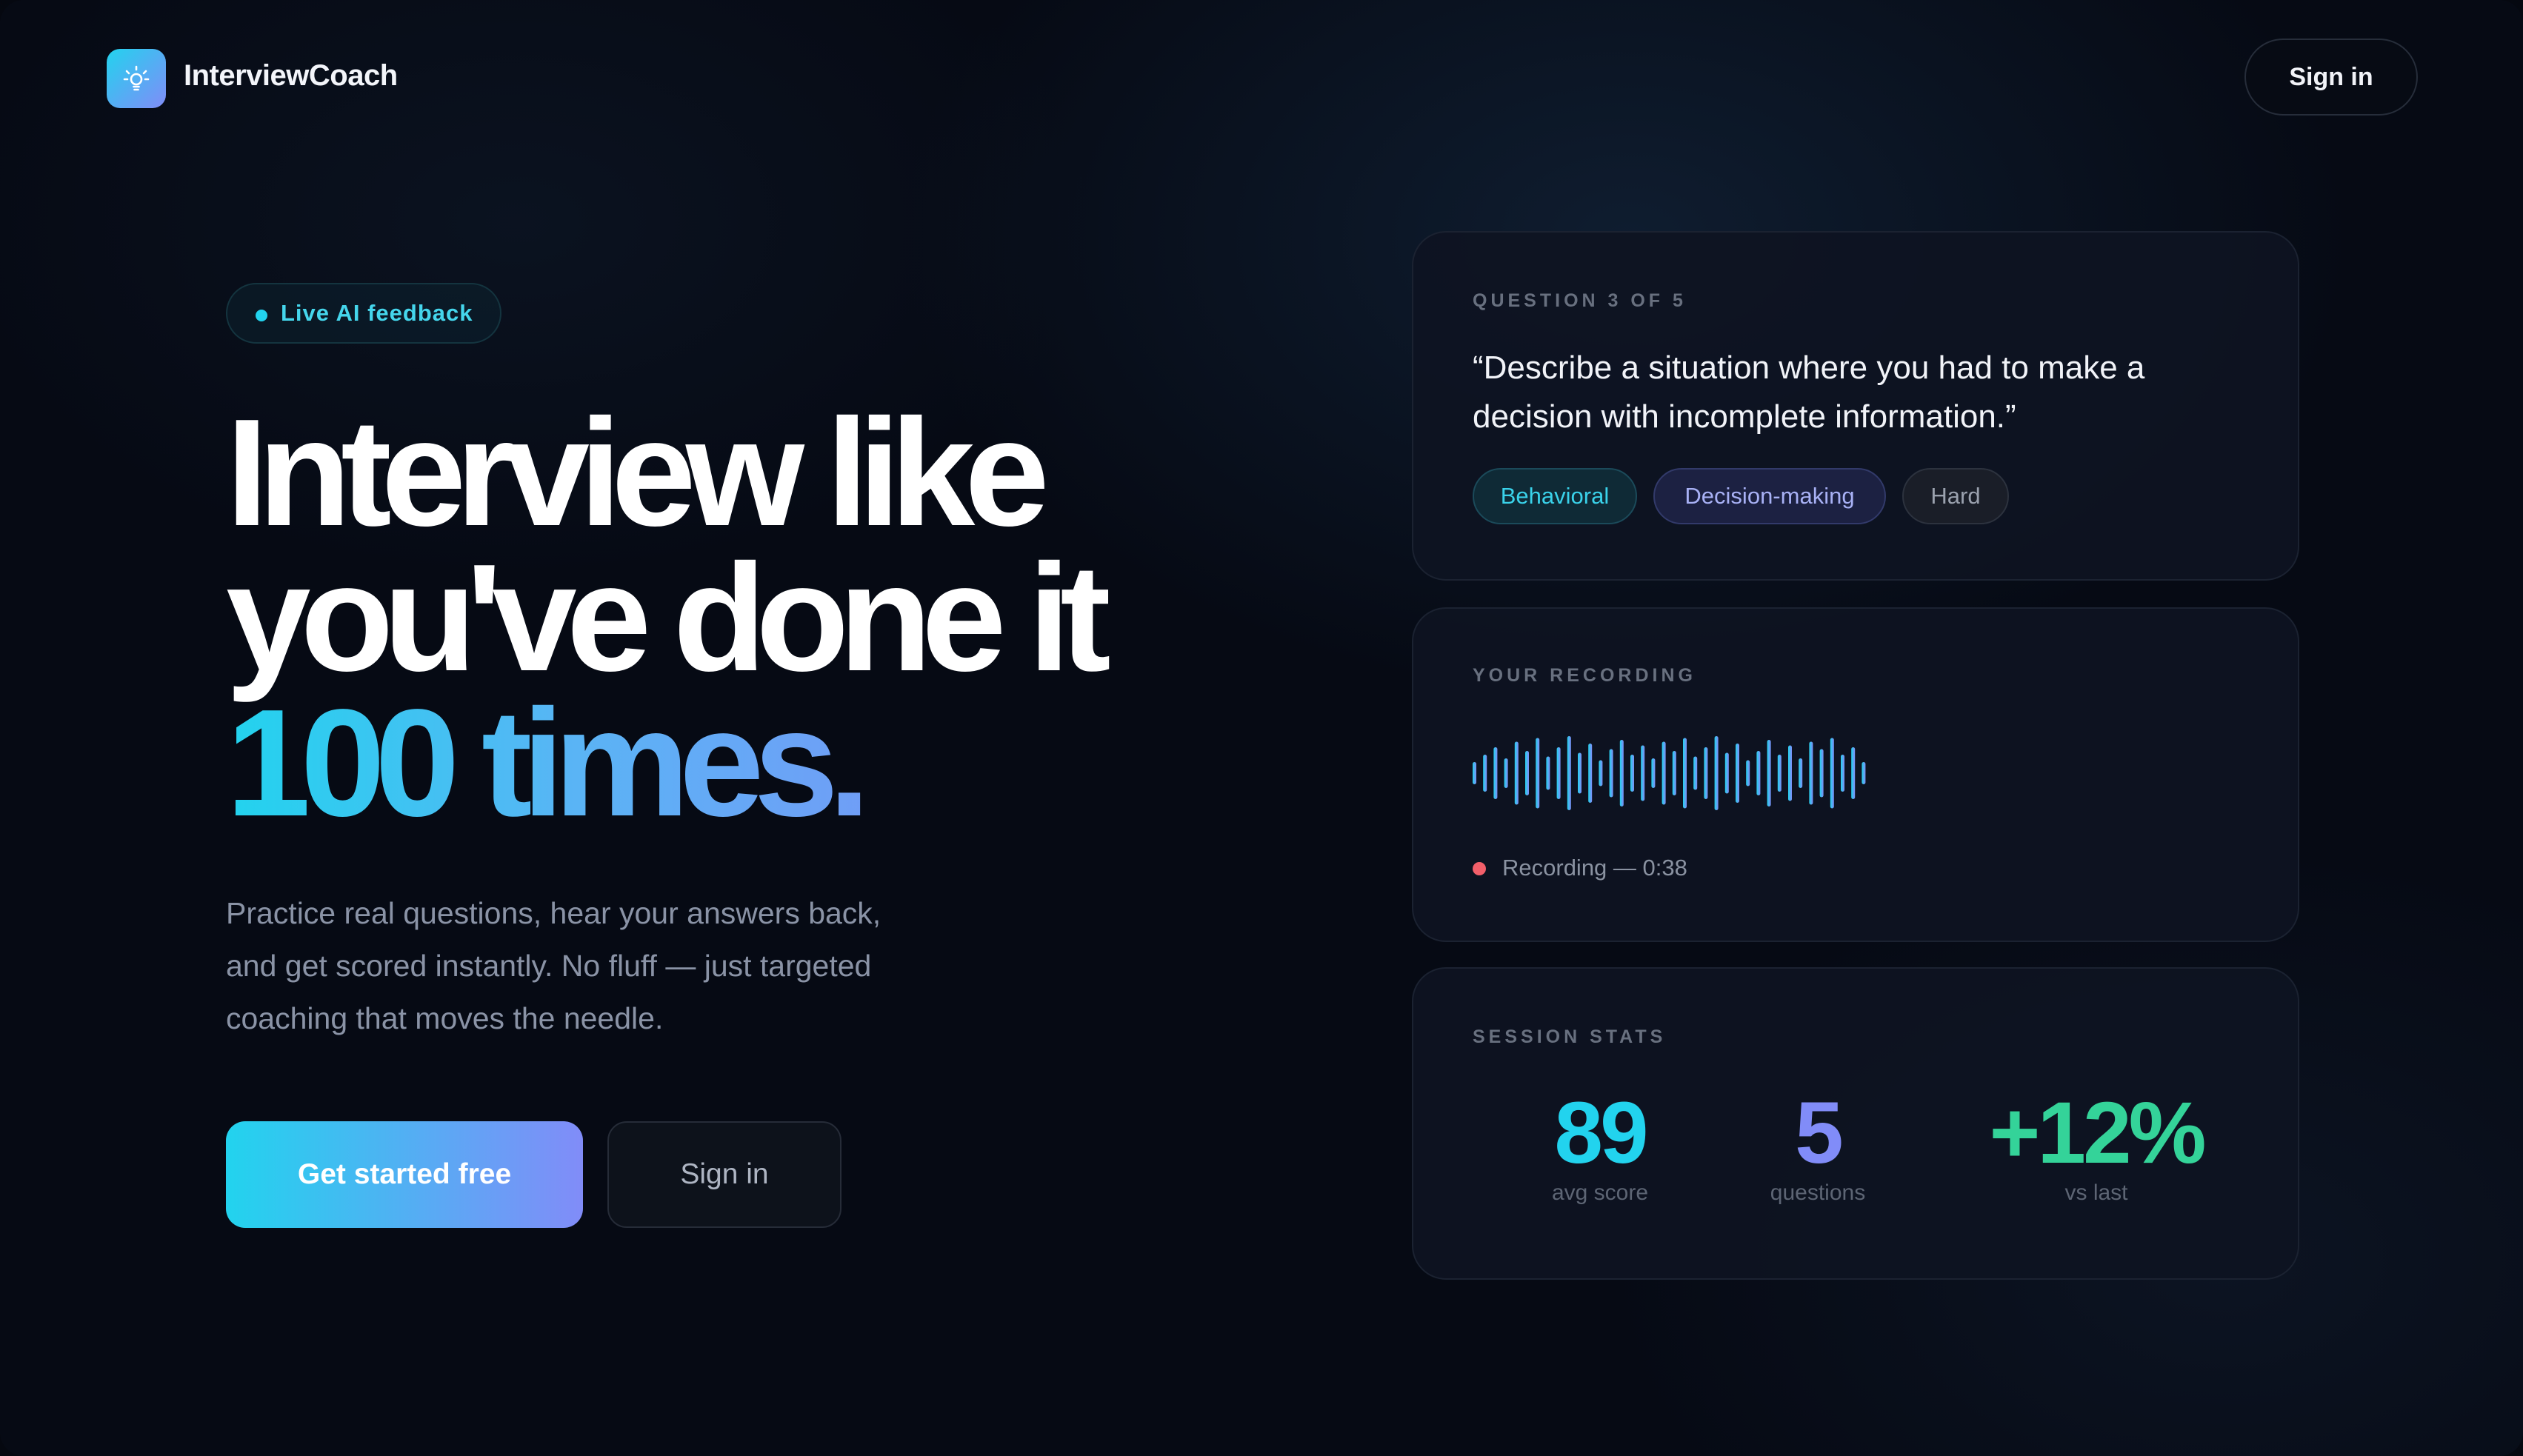 This screenshot has width=2523, height=1456. I want to click on stat-label: vs last, so click(2096, 1193).